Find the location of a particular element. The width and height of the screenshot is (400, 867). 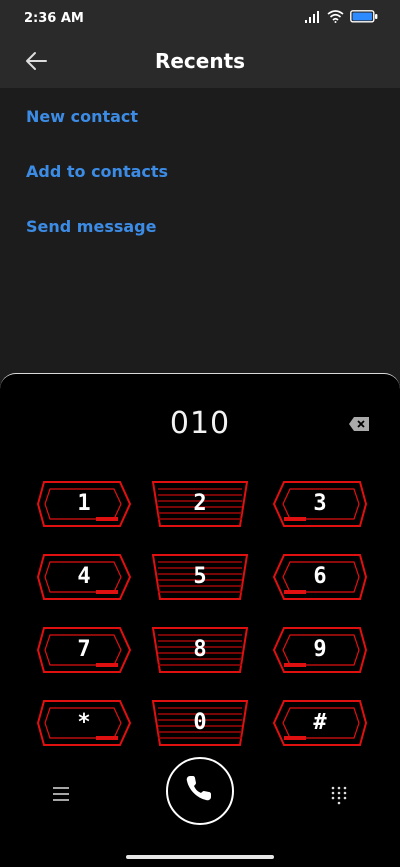

call-button is located at coordinates (200, 791).